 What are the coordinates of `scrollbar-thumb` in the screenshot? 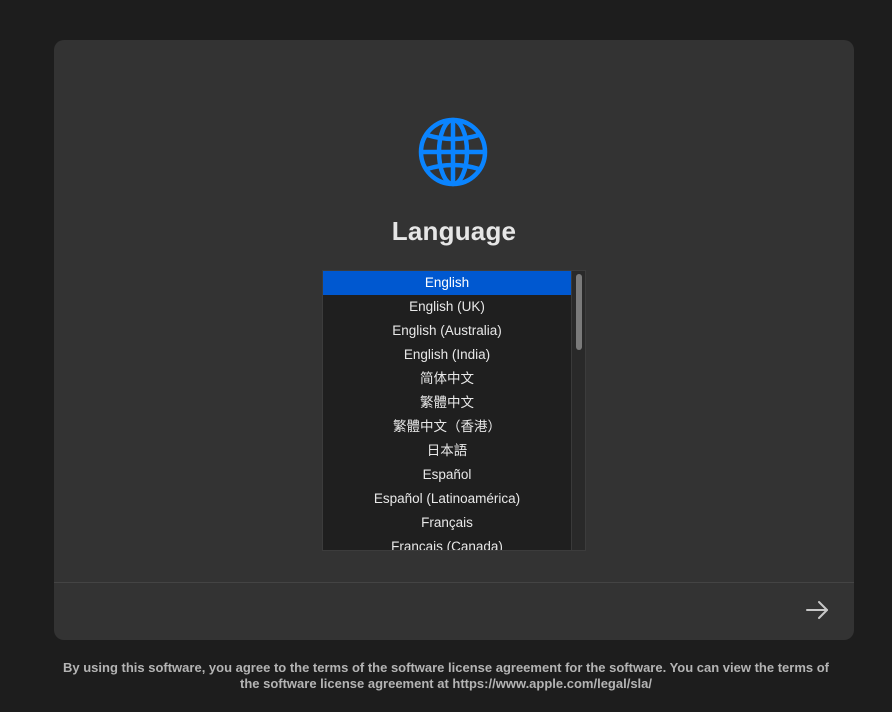 It's located at (579, 312).